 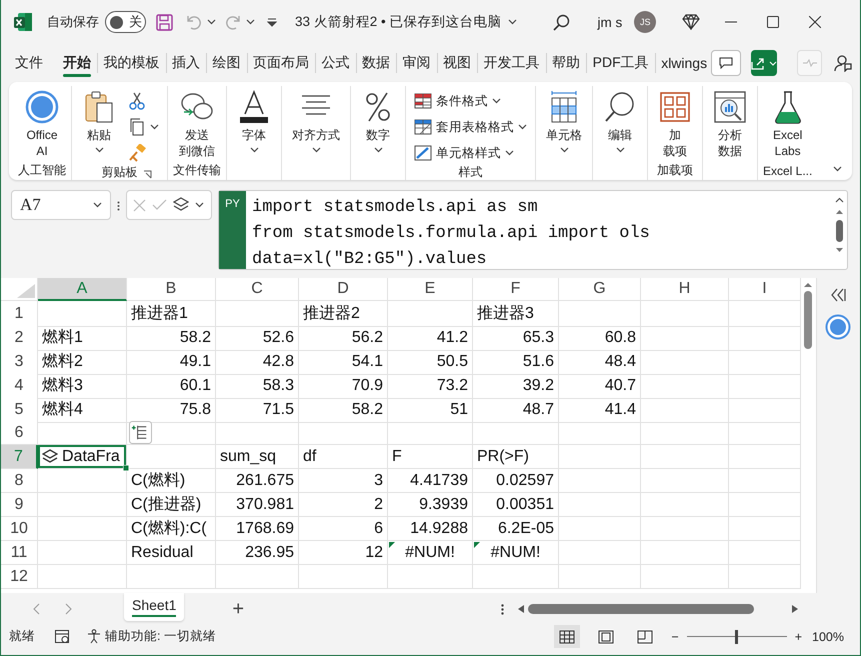 What do you see at coordinates (19, 481) in the screenshot?
I see `row-header: 8` at bounding box center [19, 481].